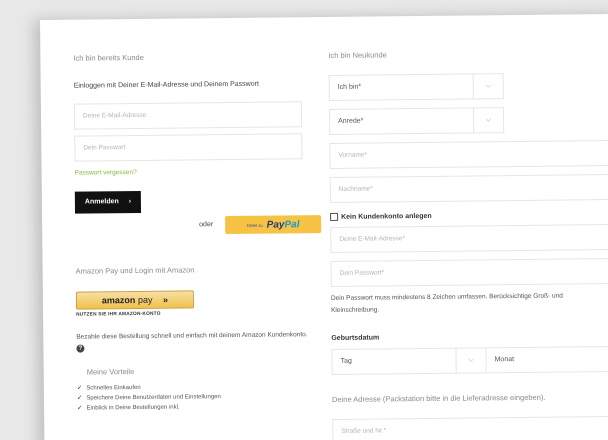  Describe the element at coordinates (386, 216) in the screenshot. I see `no-account-label: Kein Kundenkonto anlegen` at that location.